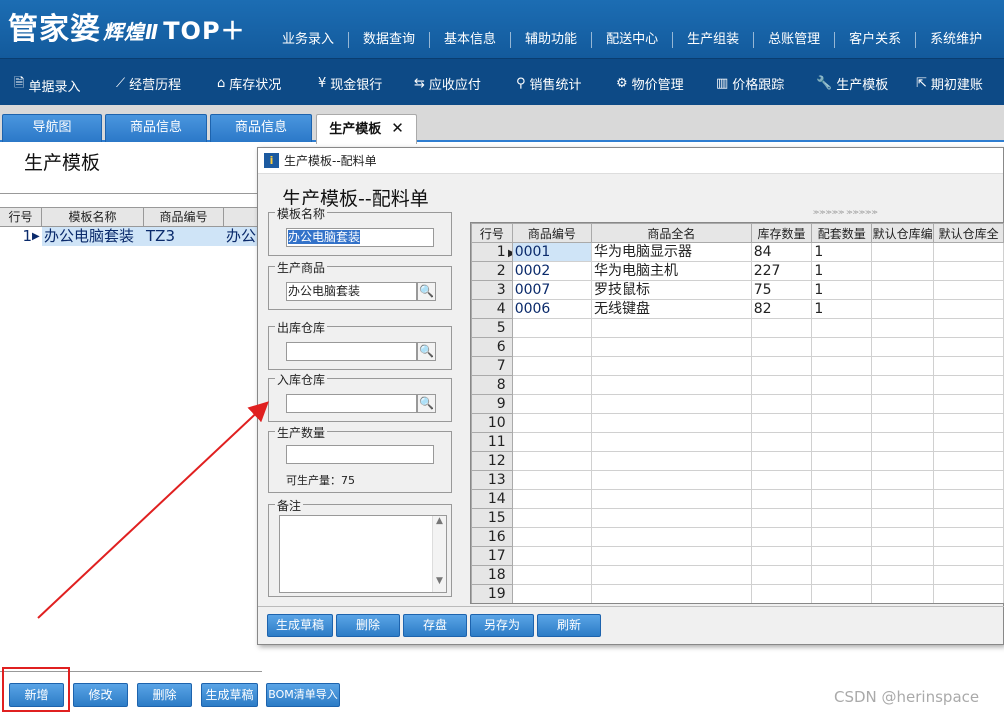 This screenshot has height=715, width=1004. What do you see at coordinates (781, 233) in the screenshot?
I see `col-header: 库存数量` at bounding box center [781, 233].